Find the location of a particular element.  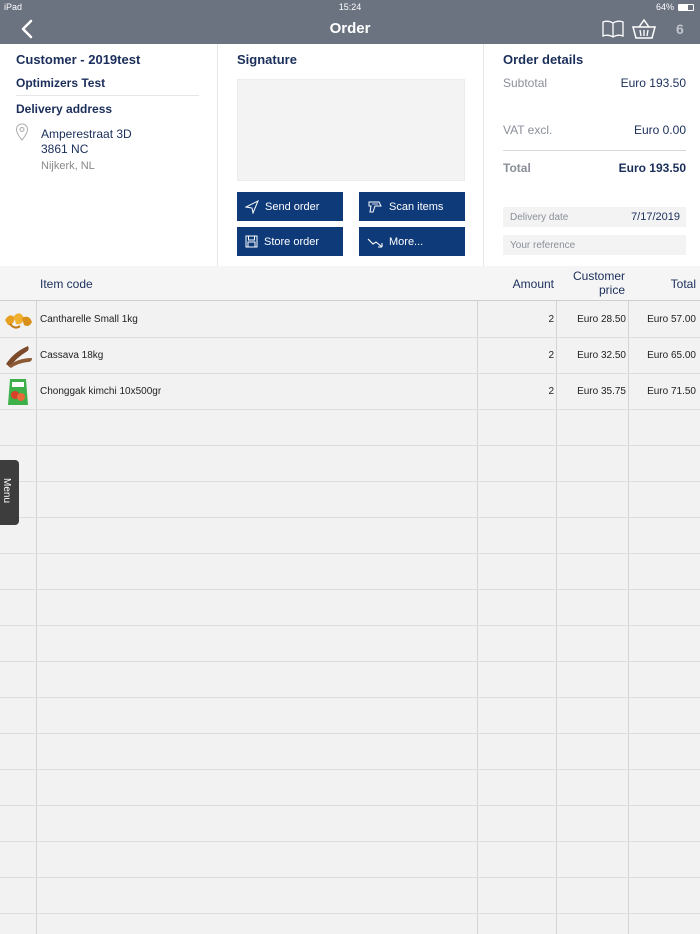

subtotal-label: Subtotal is located at coordinates (525, 83).